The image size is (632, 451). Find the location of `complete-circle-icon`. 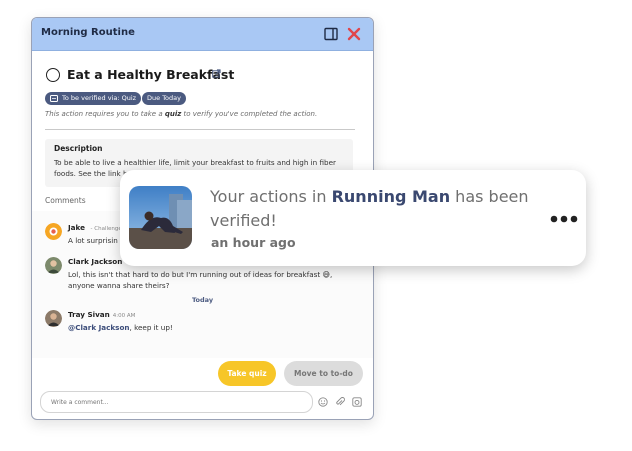

complete-circle-icon is located at coordinates (53, 75).